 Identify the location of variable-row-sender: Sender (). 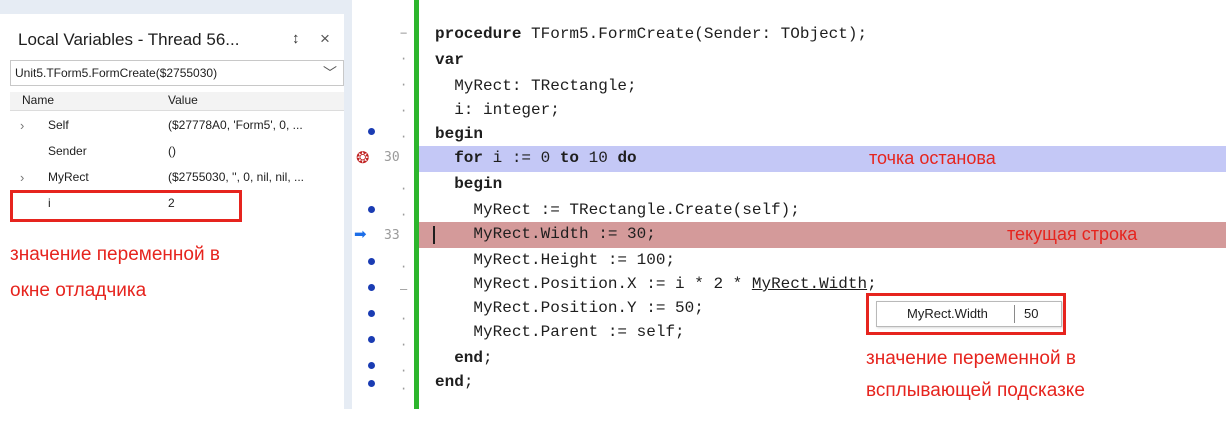
(177, 153).